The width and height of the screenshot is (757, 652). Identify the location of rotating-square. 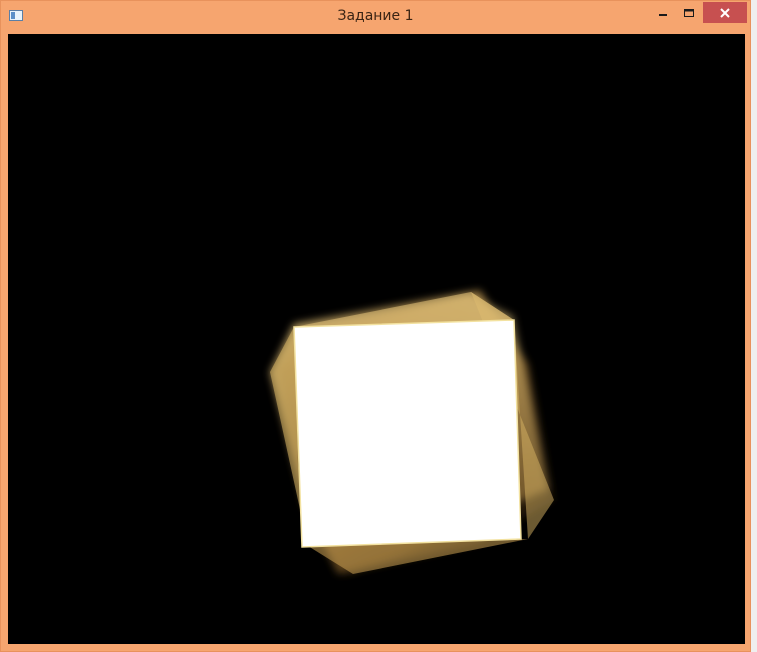
(407, 433).